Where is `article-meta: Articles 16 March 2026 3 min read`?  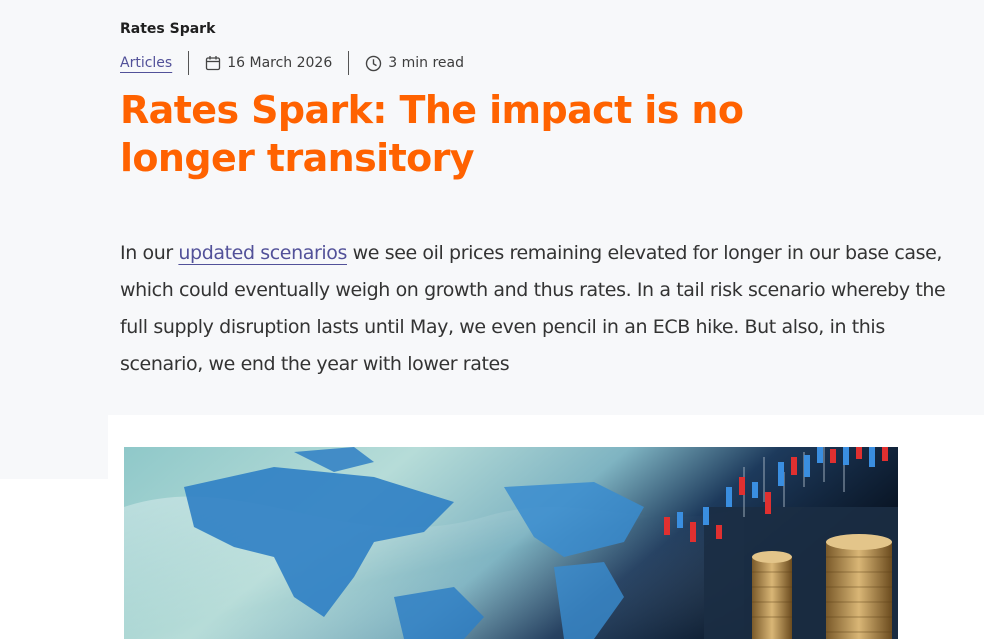
article-meta: Articles 16 March 2026 3 min read is located at coordinates (292, 63).